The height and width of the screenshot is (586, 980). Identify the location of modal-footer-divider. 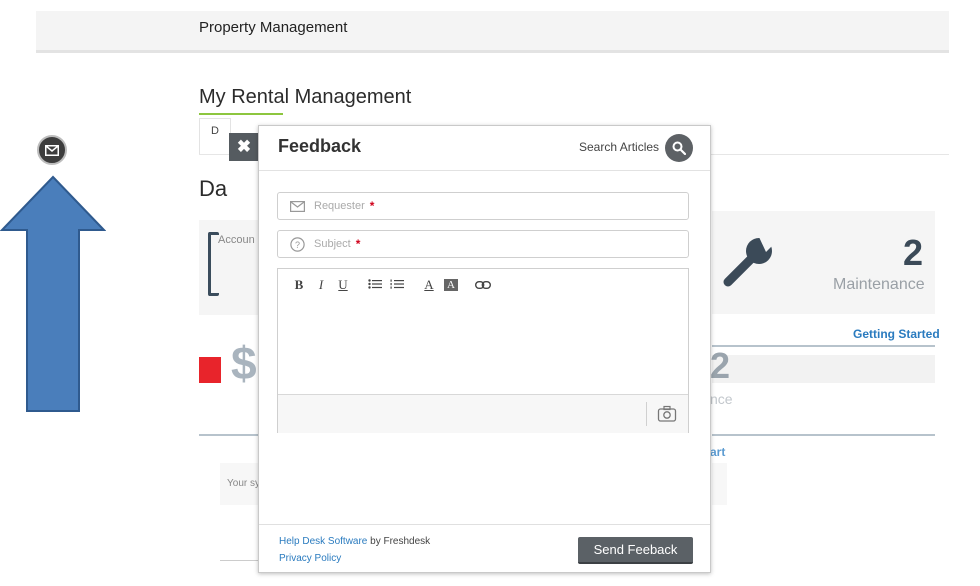
(484, 524).